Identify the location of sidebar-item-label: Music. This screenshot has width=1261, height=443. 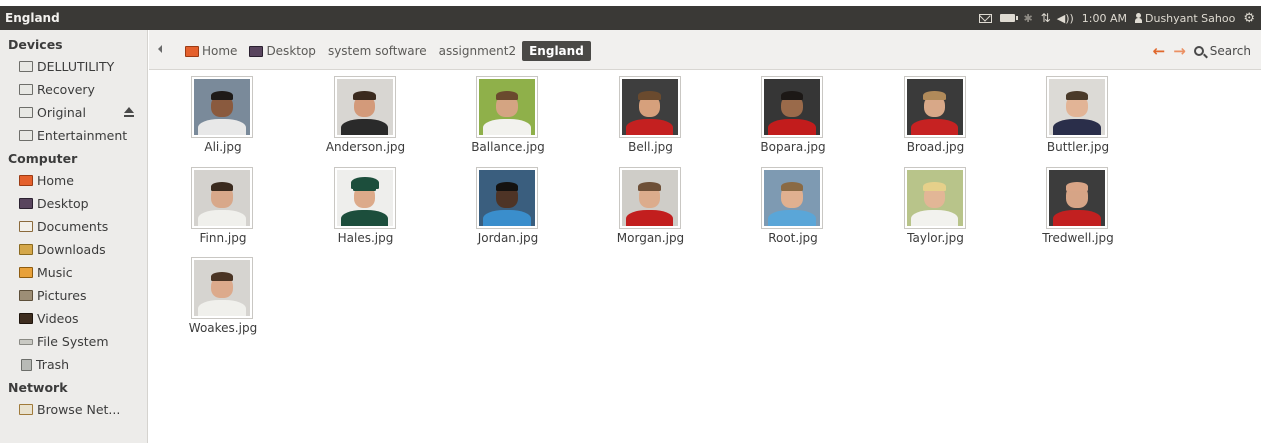
(55, 272).